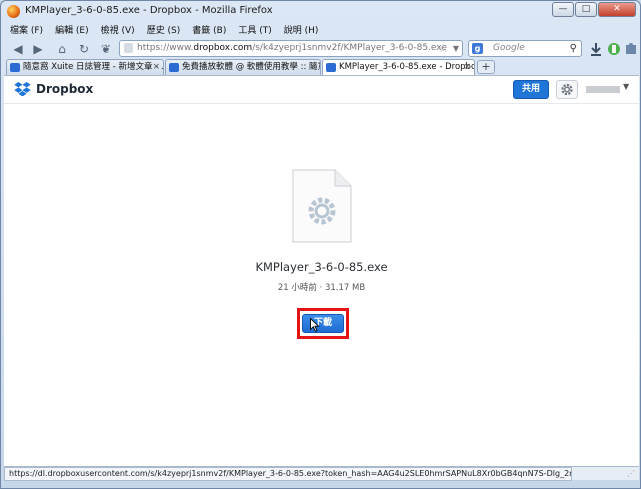 The height and width of the screenshot is (489, 641). I want to click on share-button: 共用, so click(531, 89).